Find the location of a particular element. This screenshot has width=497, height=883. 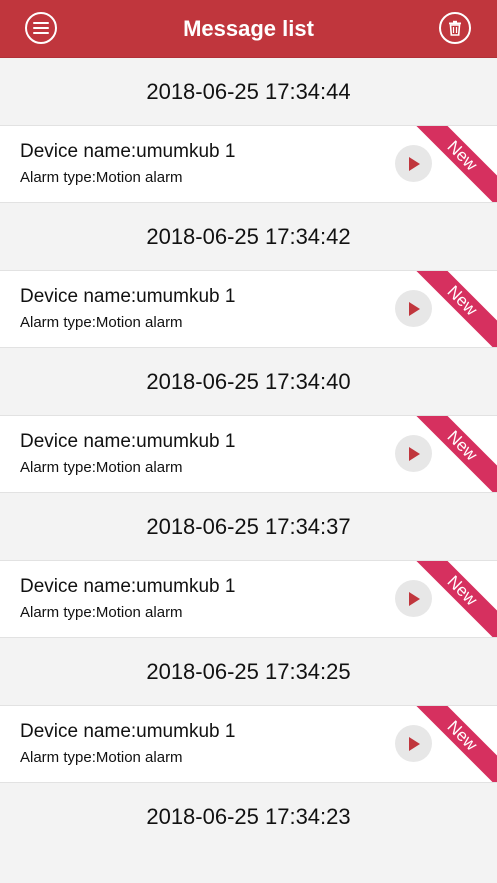

timestamp-header: 2018-06-25 17:34:25 is located at coordinates (248, 671).